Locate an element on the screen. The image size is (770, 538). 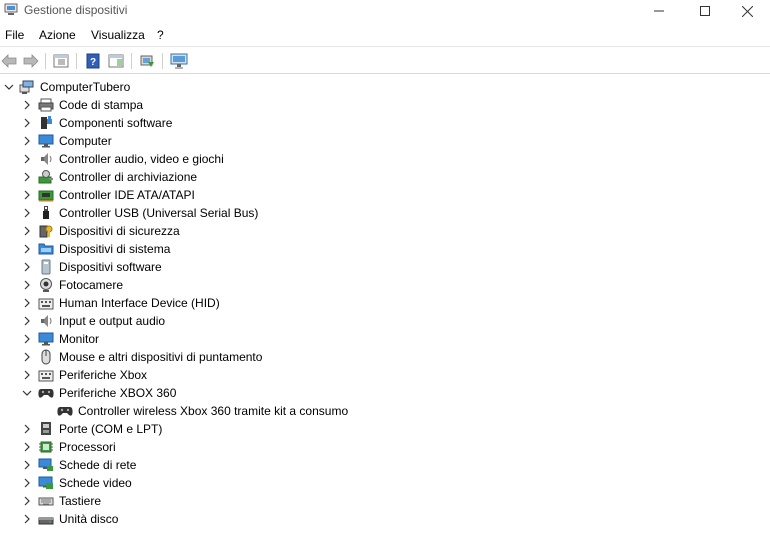
action-pane-button is located at coordinates (116, 61).